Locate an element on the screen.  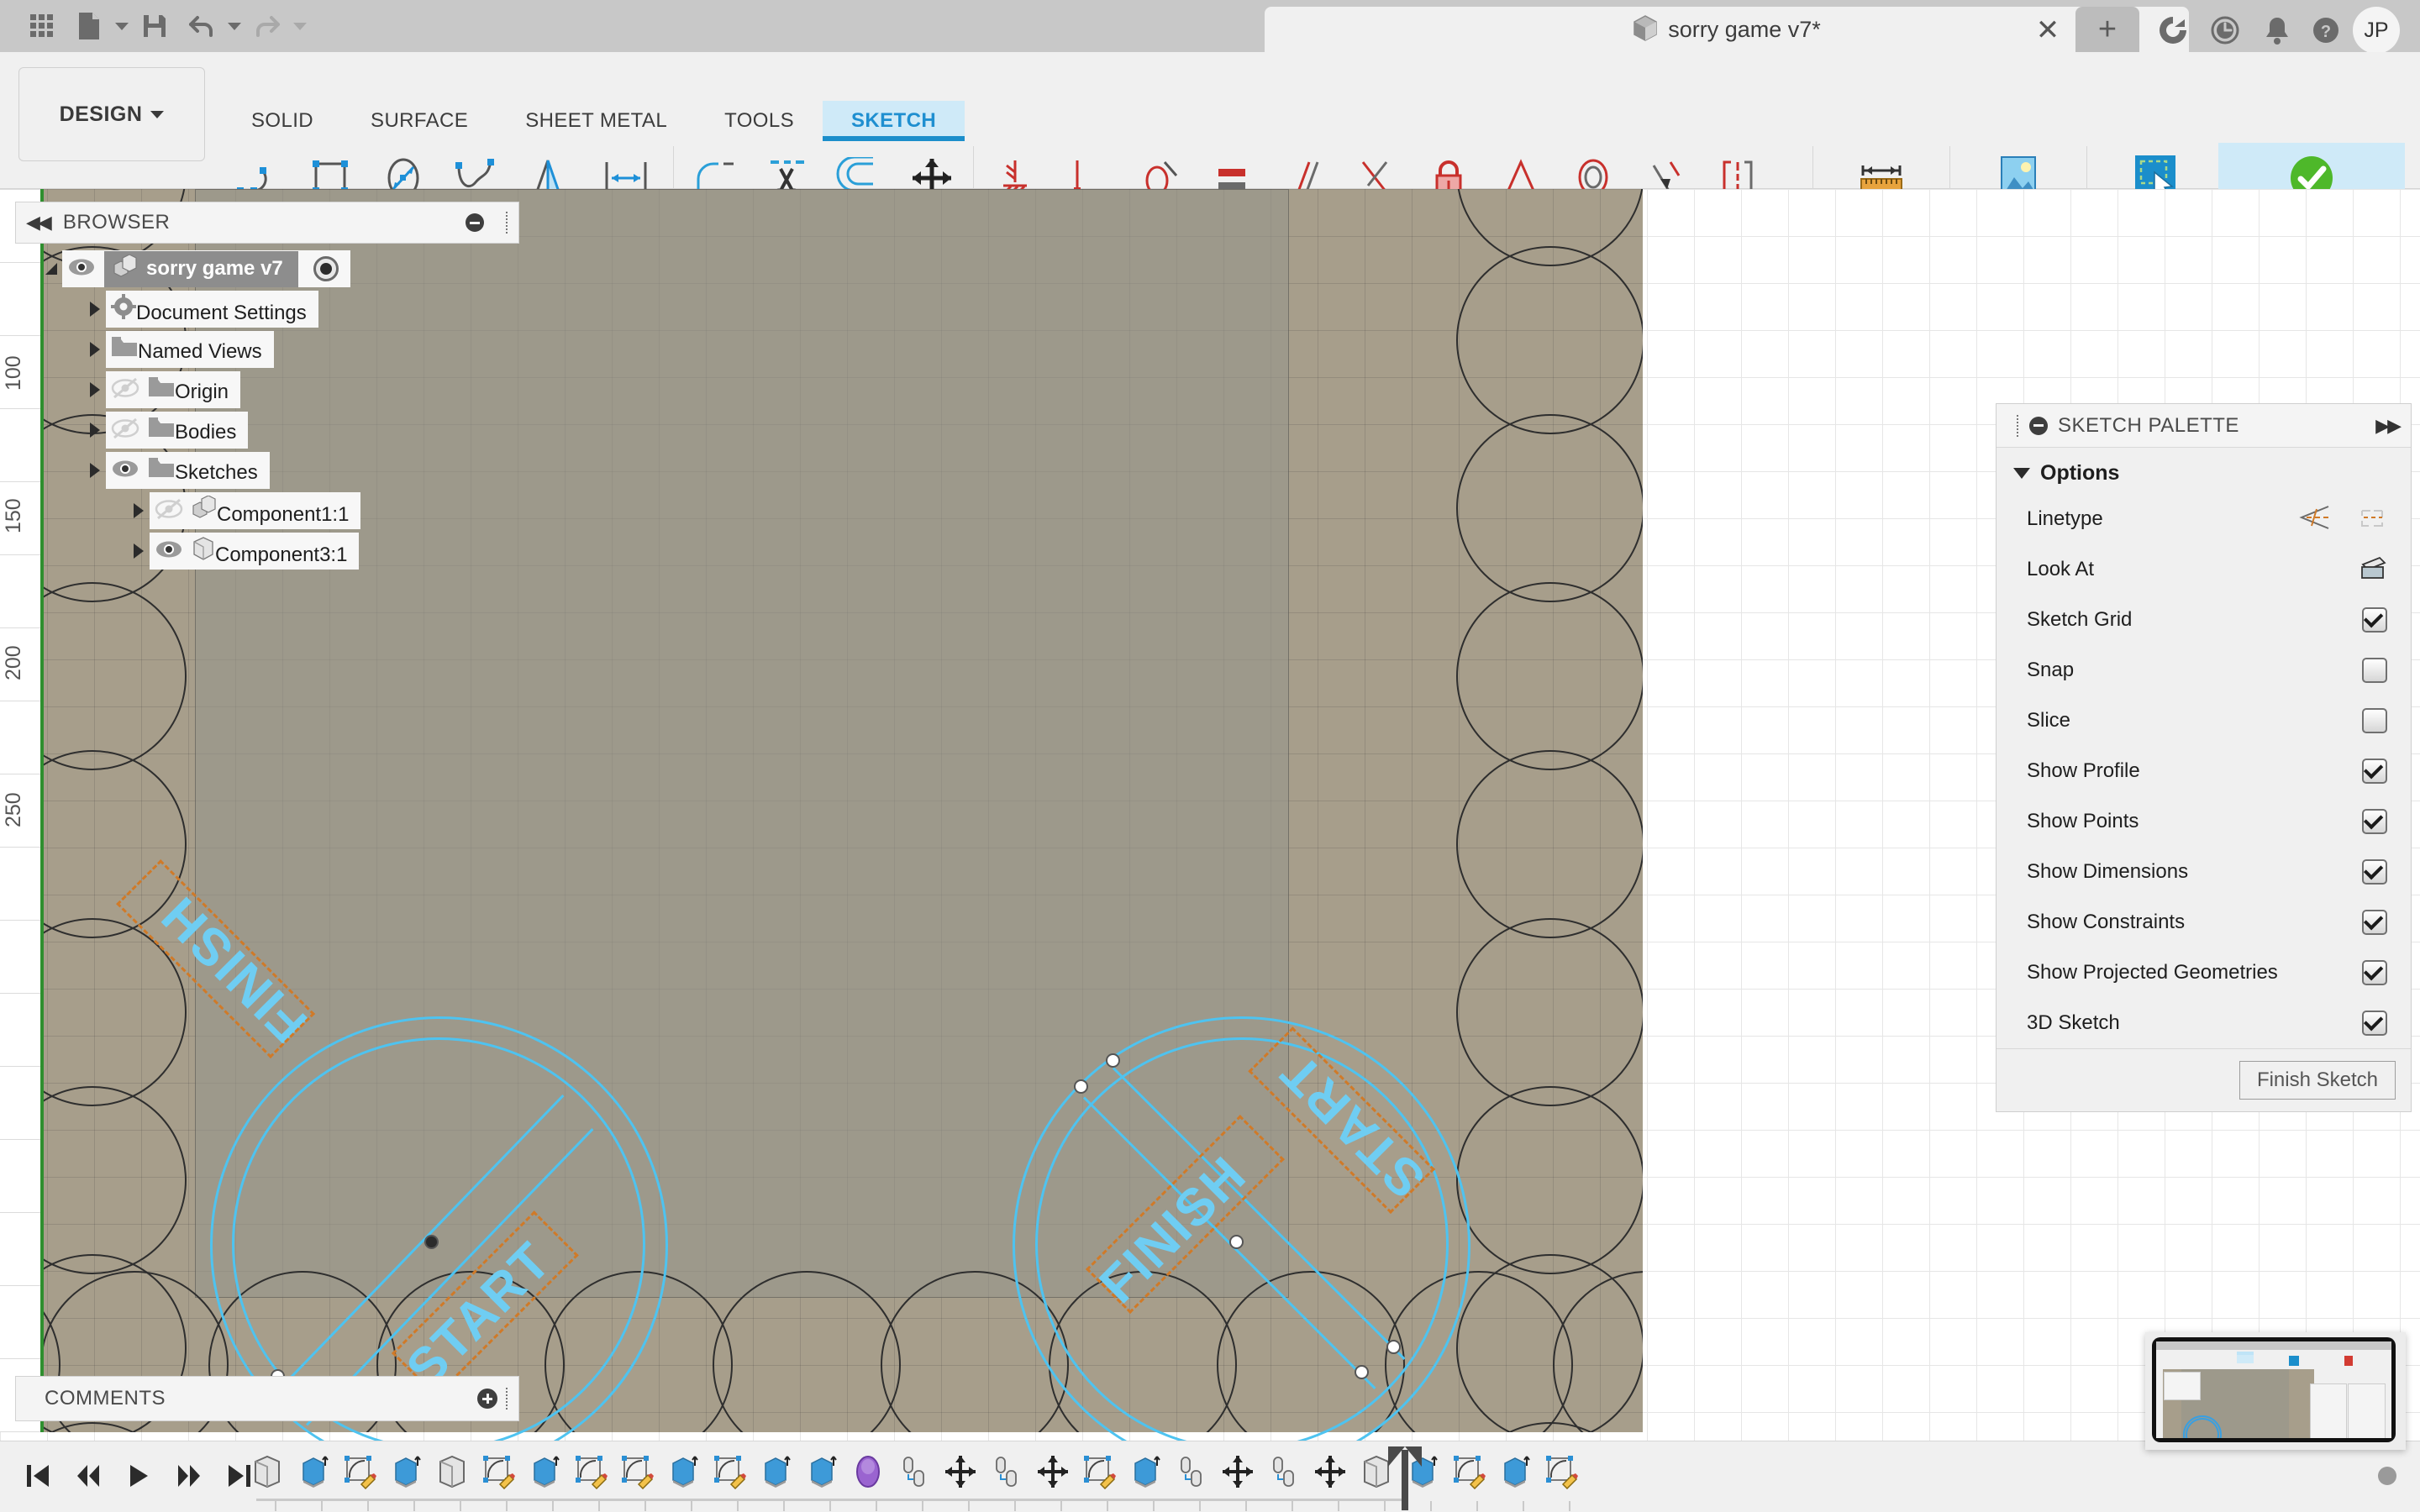
browser-item-wrapper: Origin is located at coordinates (173, 389).